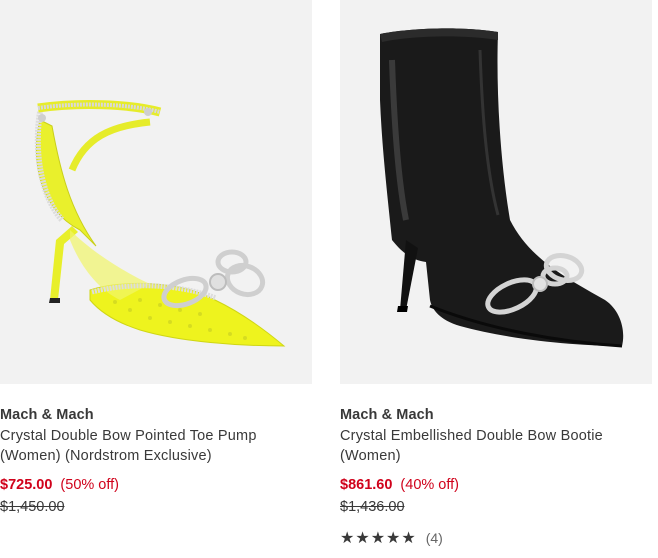 This screenshot has height=558, width=658. Describe the element at coordinates (32, 507) in the screenshot. I see `original-price: $1,450.00` at that location.